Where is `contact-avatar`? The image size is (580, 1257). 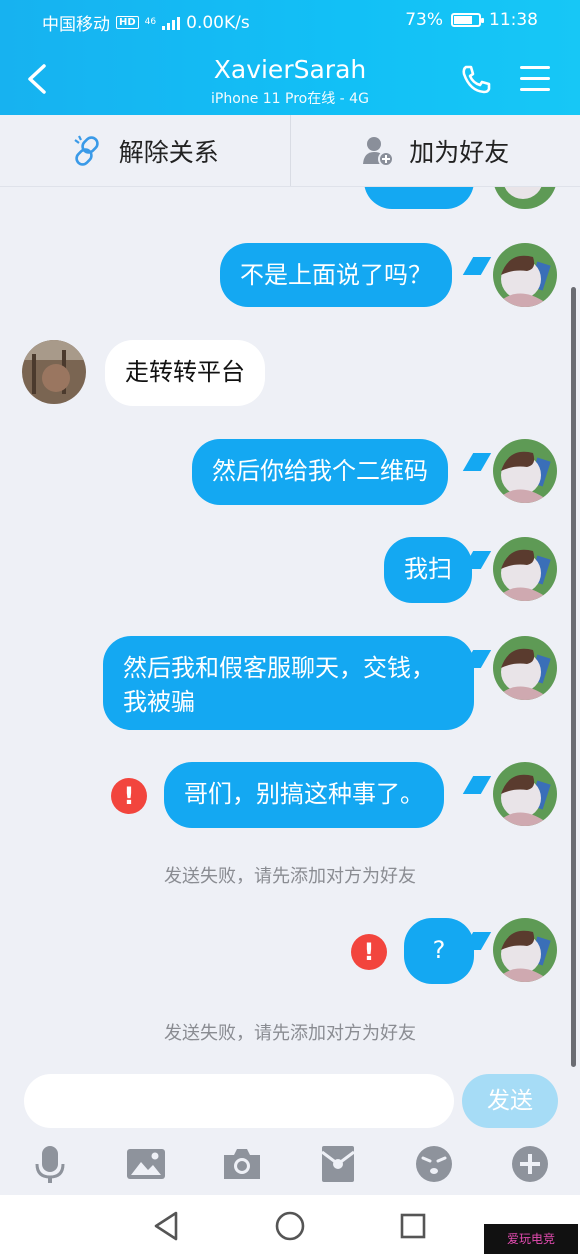 contact-avatar is located at coordinates (54, 372).